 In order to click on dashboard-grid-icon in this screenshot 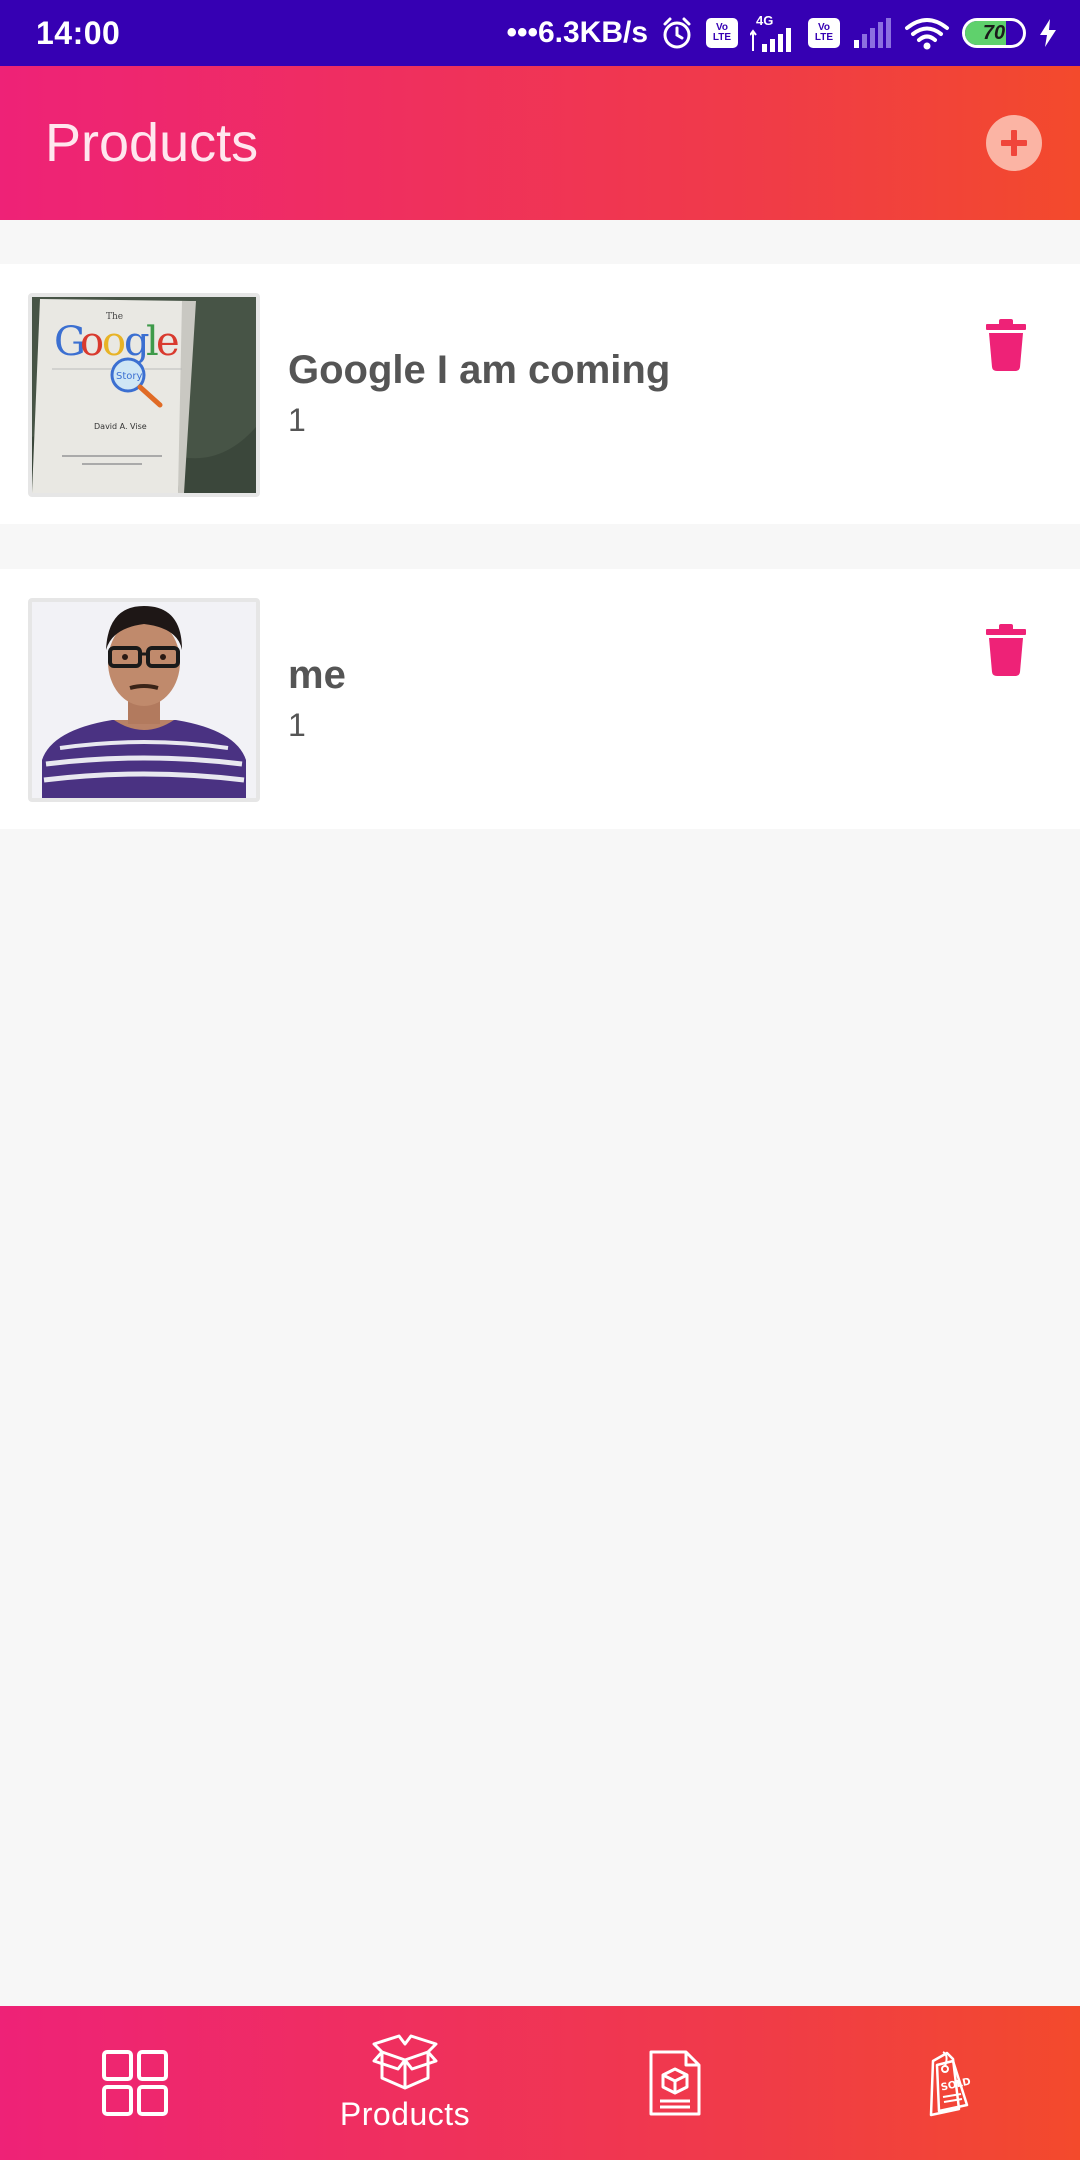, I will do `click(135, 2083)`.